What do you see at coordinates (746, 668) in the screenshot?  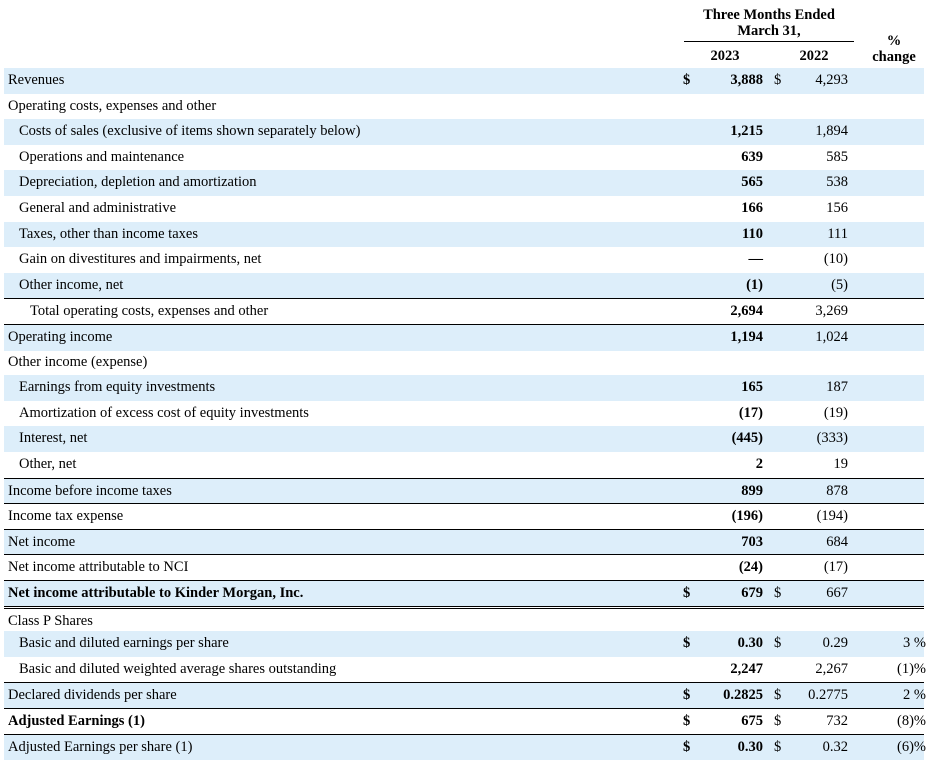 I see `value-2023: 2,247` at bounding box center [746, 668].